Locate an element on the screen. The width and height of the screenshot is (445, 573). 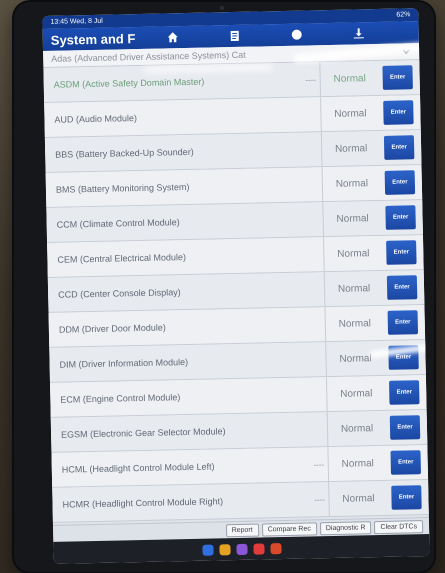
module-name: CEM (Central Electrical Module) is located at coordinates (122, 258).